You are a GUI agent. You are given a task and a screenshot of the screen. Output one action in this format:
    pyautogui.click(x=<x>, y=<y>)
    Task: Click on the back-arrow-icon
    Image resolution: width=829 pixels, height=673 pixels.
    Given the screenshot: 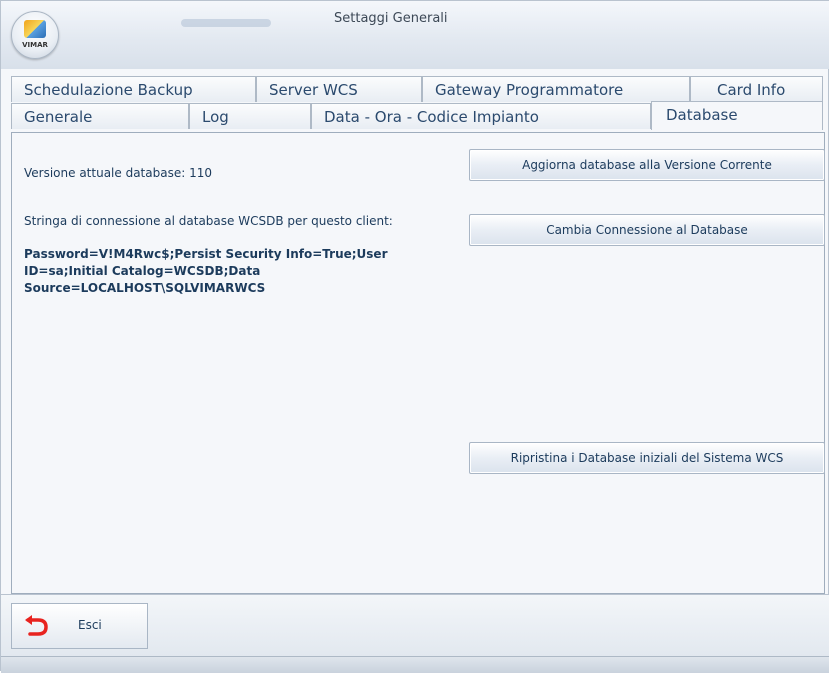 What is the action you would take?
    pyautogui.click(x=36, y=625)
    